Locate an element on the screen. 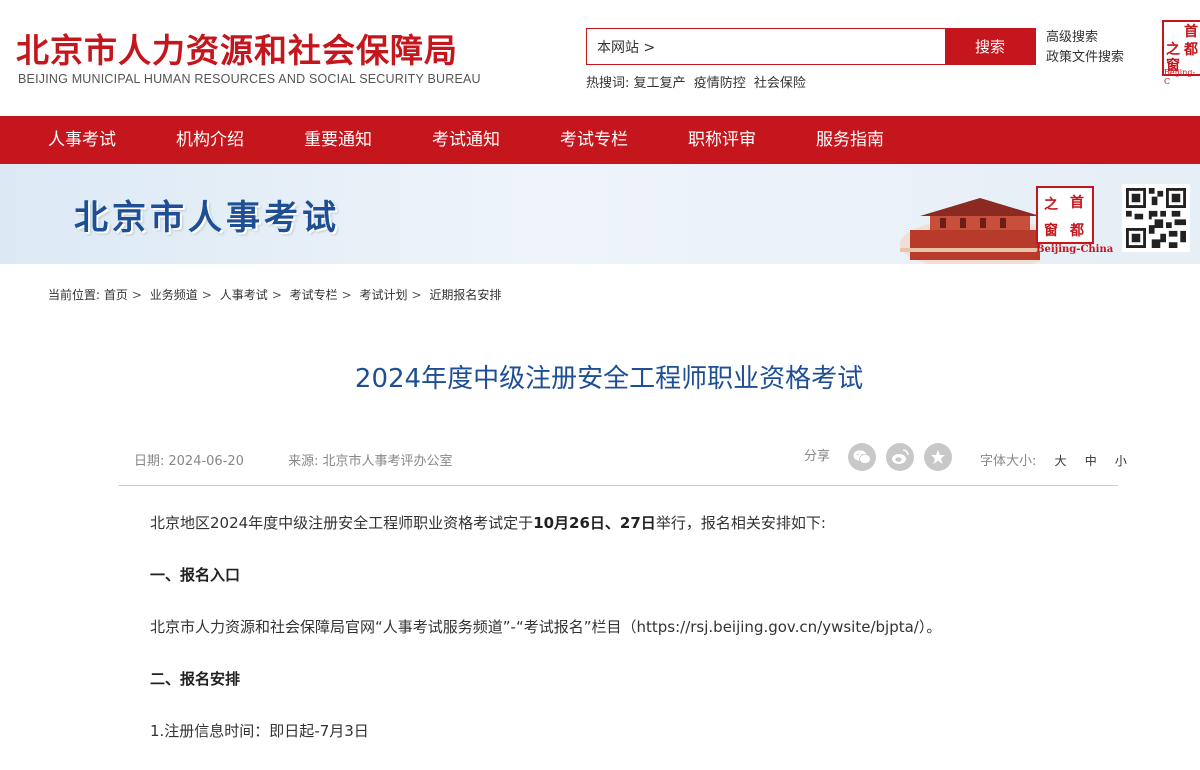 This screenshot has height=770, width=1200. main-nav: 人事考试 机构介绍 重要通知 考试通知 考试专栏 职称评审 服务指南 is located at coordinates (600, 140).